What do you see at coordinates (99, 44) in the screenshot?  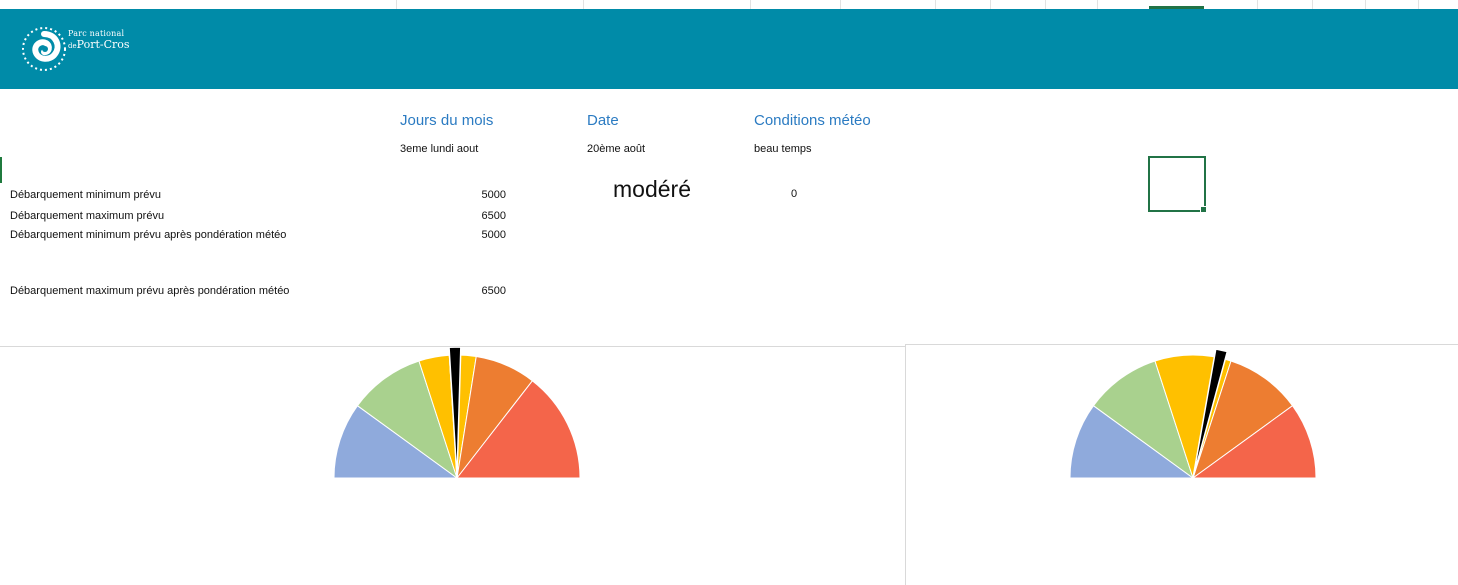 I see `logo-line2: dePort-Cros` at bounding box center [99, 44].